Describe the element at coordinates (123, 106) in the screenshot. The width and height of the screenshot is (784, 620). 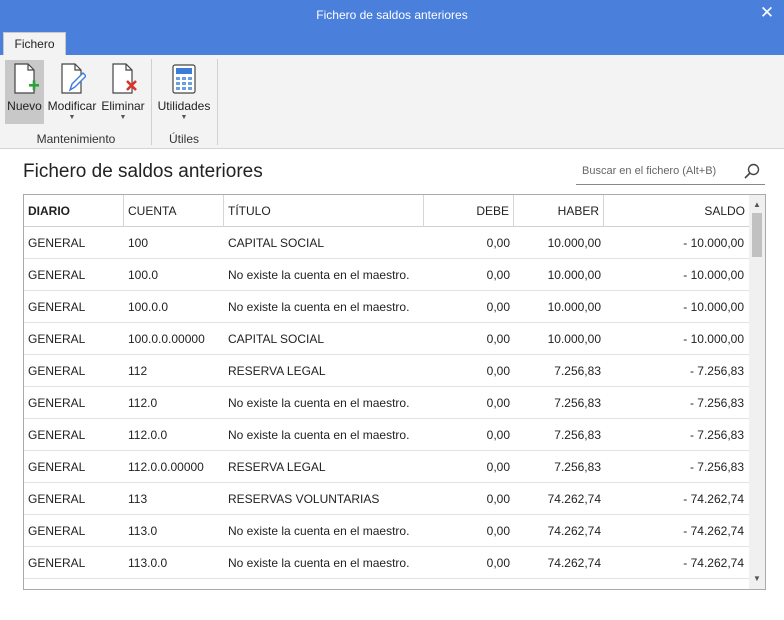
I see `delete-button-label: Eliminar` at that location.